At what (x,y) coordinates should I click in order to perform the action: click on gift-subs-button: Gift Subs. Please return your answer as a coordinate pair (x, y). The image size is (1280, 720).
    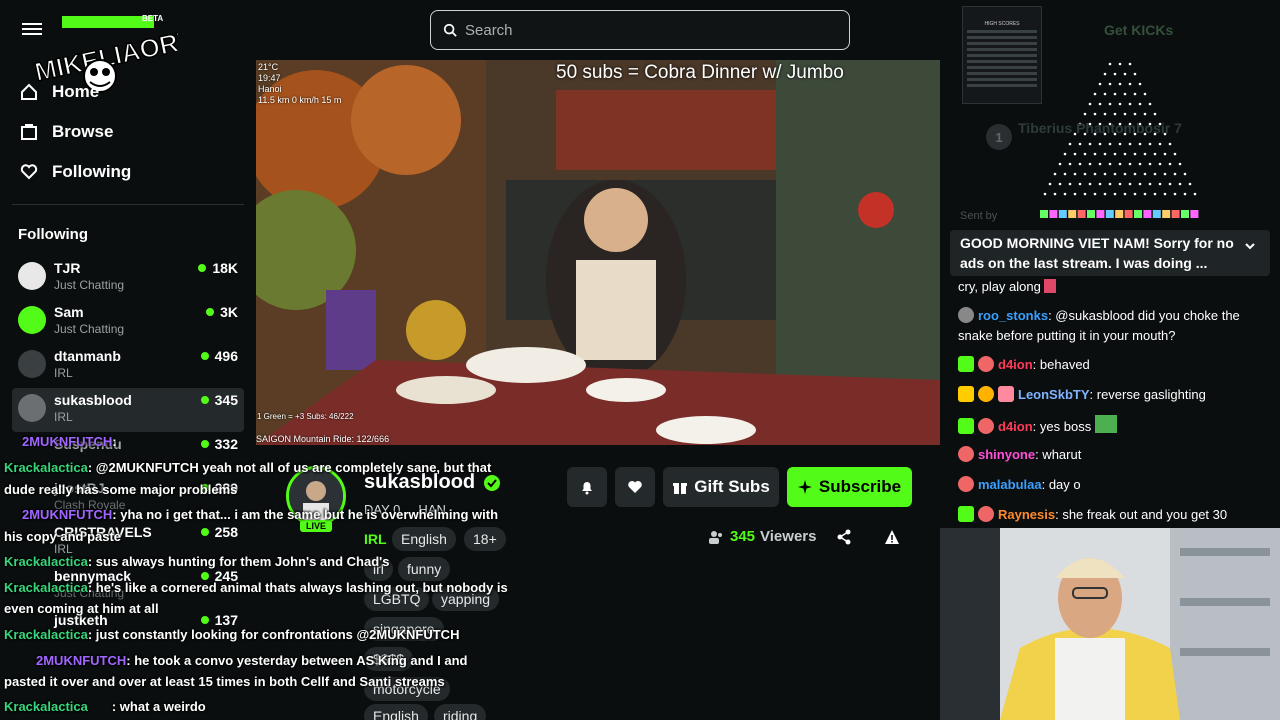
    Looking at the image, I should click on (721, 487).